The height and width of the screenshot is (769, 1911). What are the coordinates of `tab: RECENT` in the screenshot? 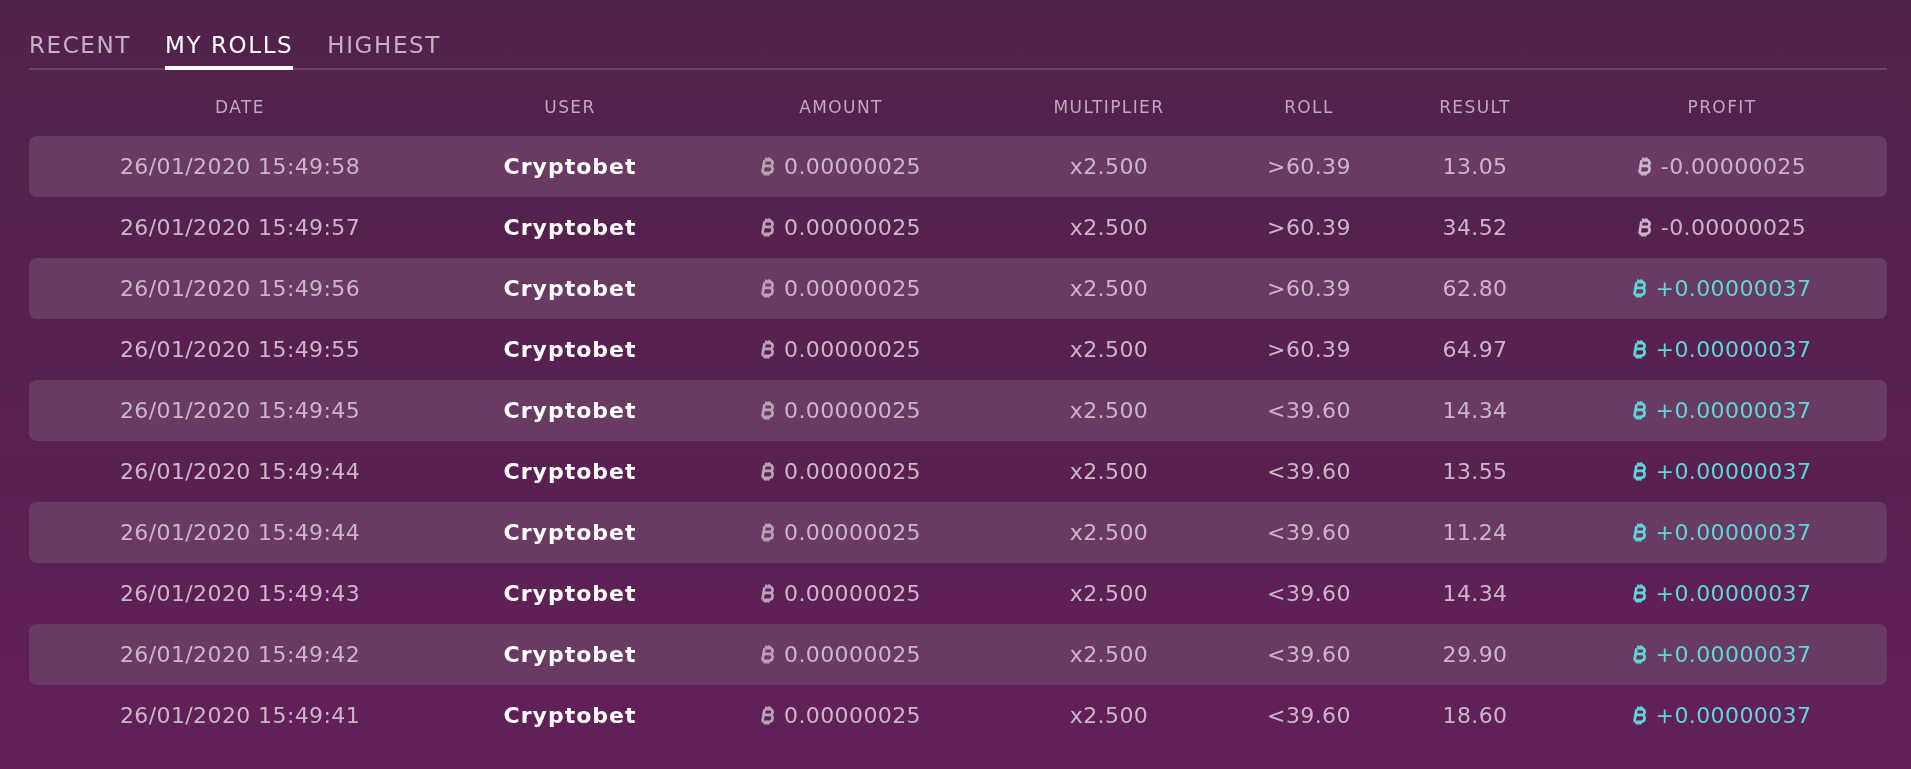 It's located at (80, 47).